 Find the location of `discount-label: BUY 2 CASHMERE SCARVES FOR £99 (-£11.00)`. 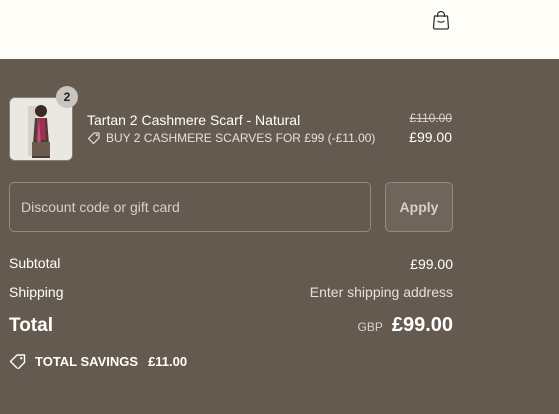

discount-label: BUY 2 CASHMERE SCARVES FOR £99 (-£11.00) is located at coordinates (241, 138).